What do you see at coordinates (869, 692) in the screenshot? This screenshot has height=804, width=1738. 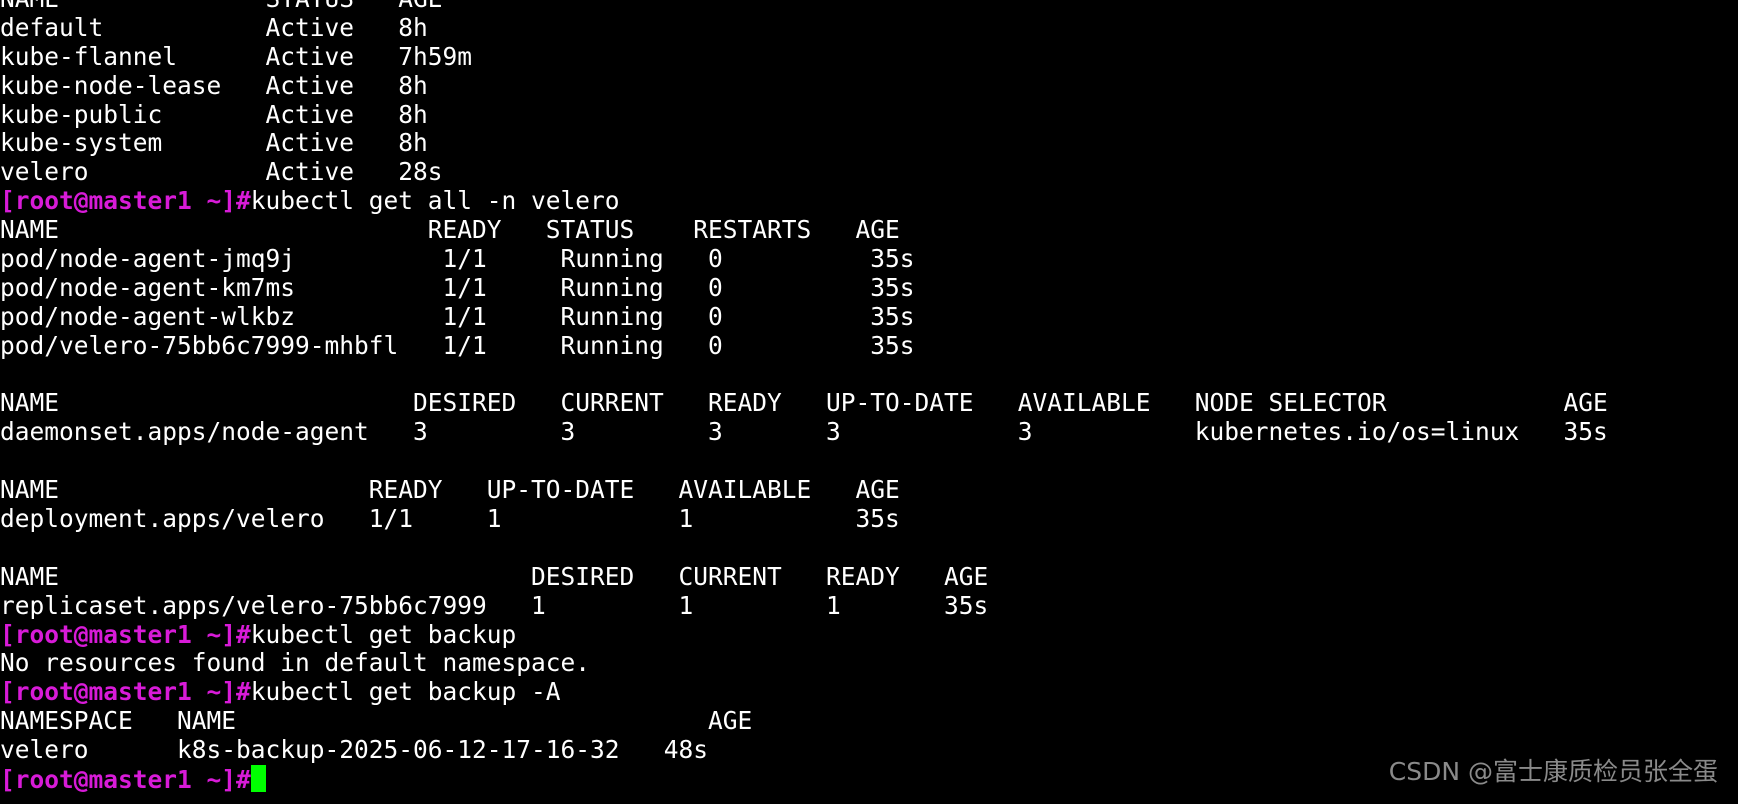 I see `command-line: [root@master1 ~]#kubectl get backup -A` at bounding box center [869, 692].